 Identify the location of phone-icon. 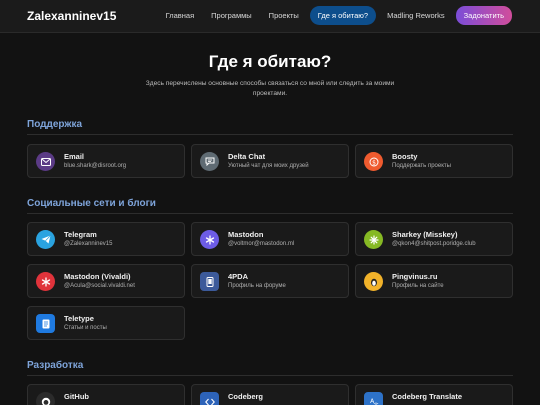
(209, 281).